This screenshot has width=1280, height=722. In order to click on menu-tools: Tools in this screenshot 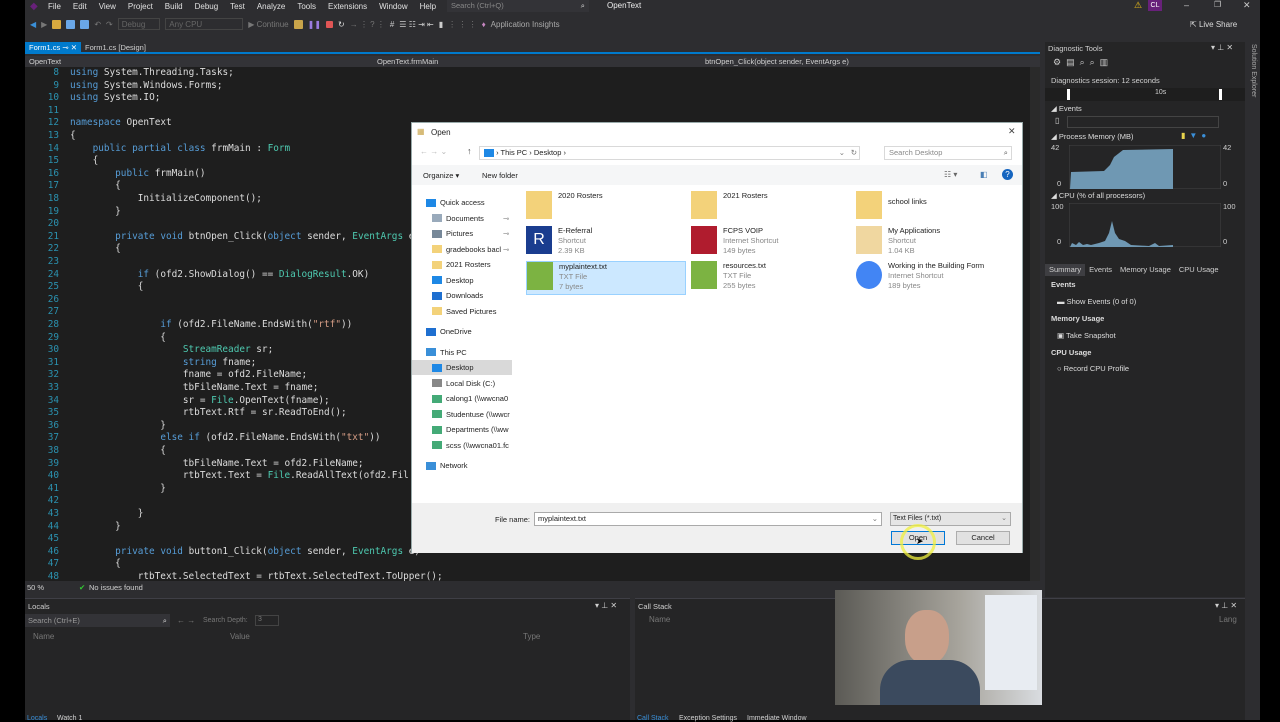, I will do `click(306, 6)`.